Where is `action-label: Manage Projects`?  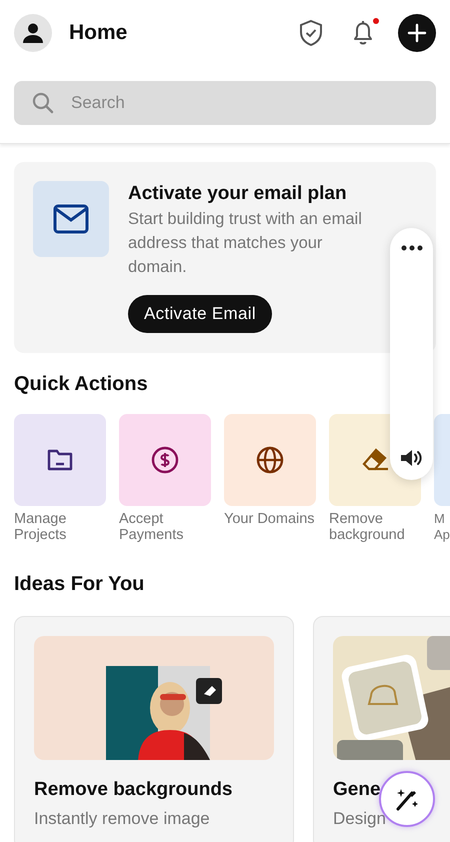 action-label: Manage Projects is located at coordinates (41, 527).